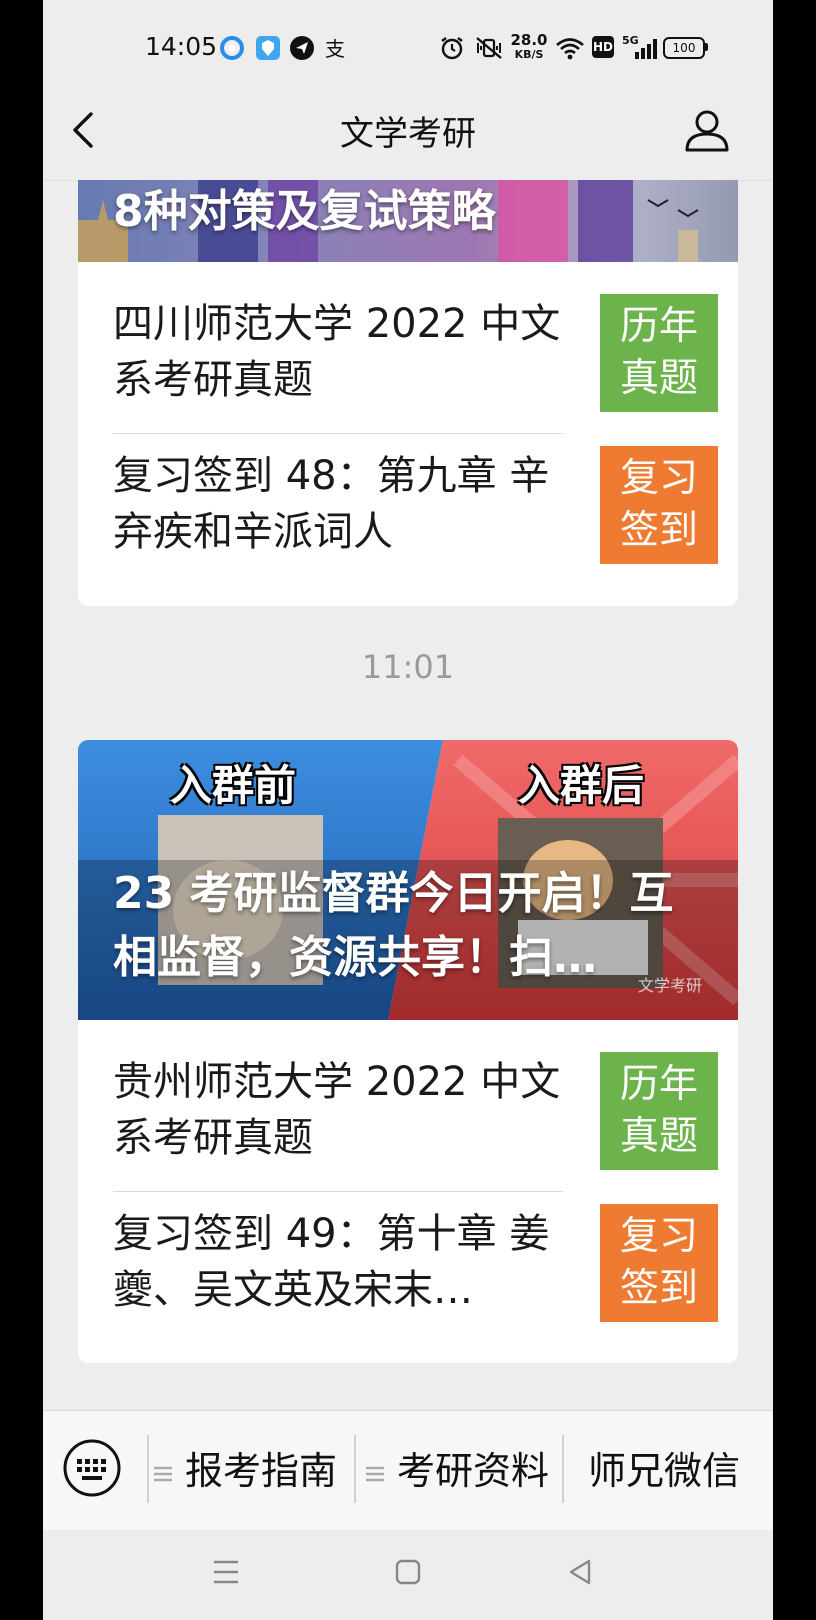  What do you see at coordinates (181, 46) in the screenshot?
I see `status-time: 14:05` at bounding box center [181, 46].